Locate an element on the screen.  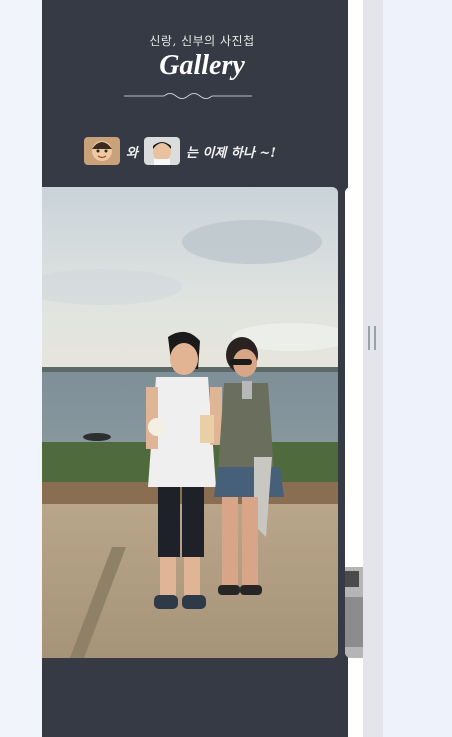
next-photo-preview is located at coordinates (354, 422).